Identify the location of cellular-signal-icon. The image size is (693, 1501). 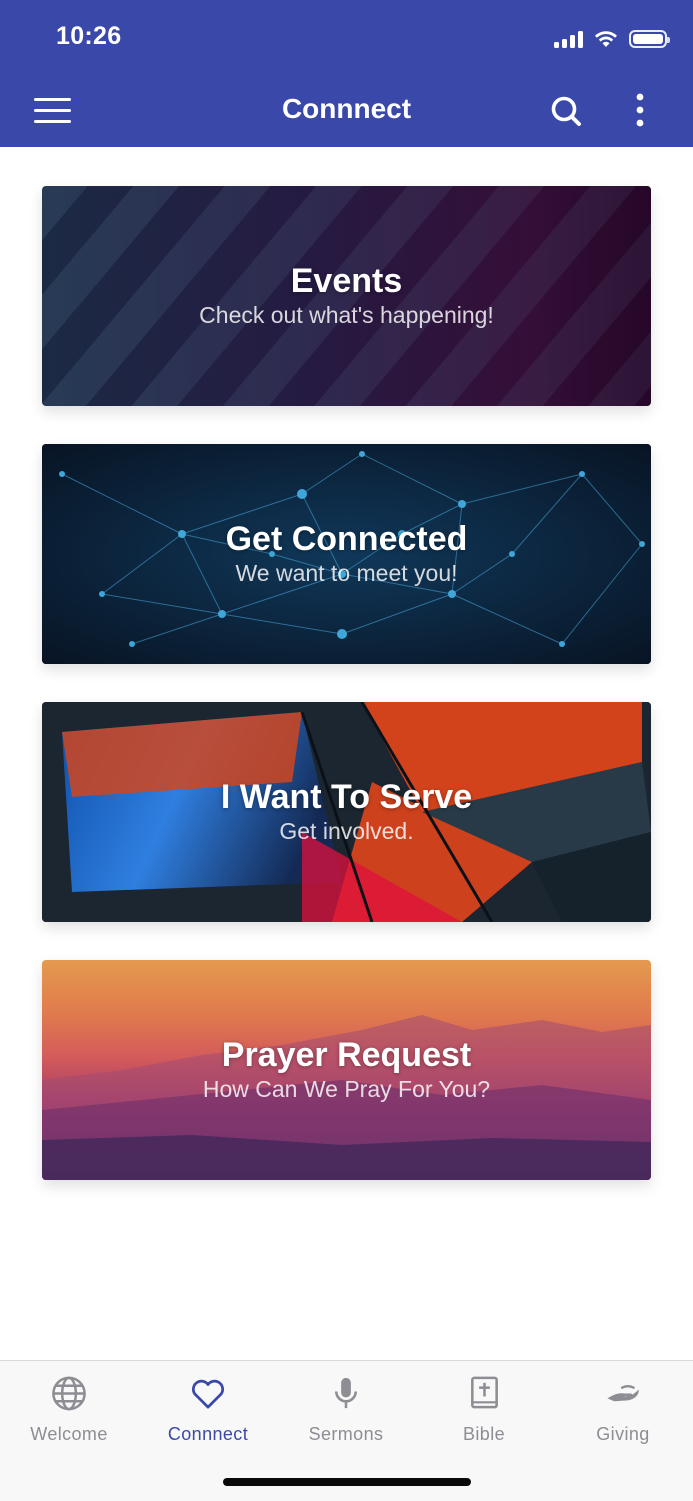
(568, 39).